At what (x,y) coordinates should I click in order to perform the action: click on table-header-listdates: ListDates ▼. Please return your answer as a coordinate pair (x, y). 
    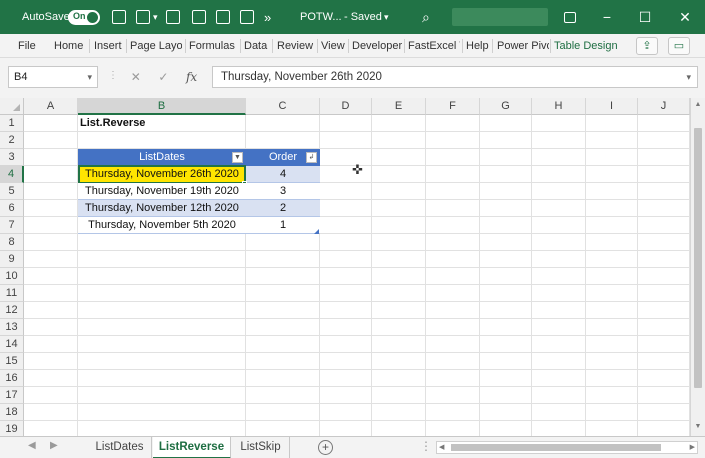
    Looking at the image, I should click on (162, 157).